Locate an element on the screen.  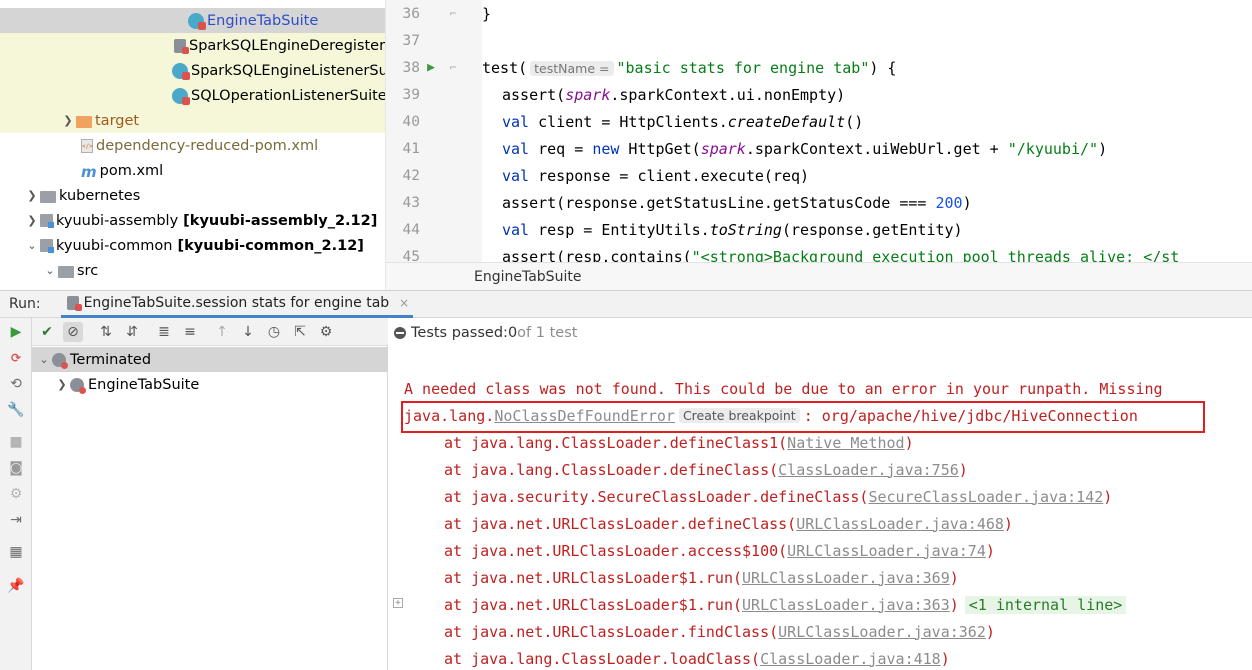
tree-item-src: ⌄ src is located at coordinates (192, 270).